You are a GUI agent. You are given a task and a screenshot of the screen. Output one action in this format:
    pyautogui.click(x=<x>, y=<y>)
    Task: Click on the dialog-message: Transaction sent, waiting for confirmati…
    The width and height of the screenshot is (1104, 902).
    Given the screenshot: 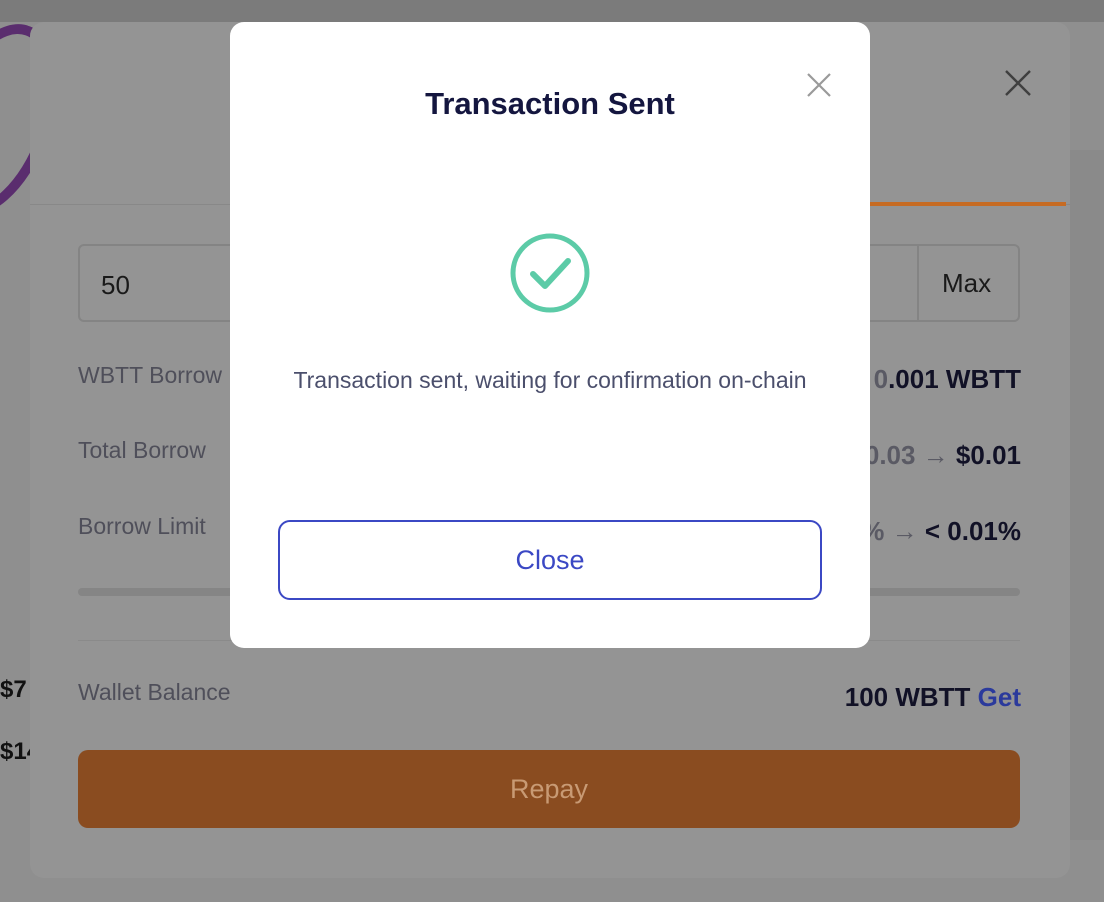 What is the action you would take?
    pyautogui.click(x=550, y=380)
    